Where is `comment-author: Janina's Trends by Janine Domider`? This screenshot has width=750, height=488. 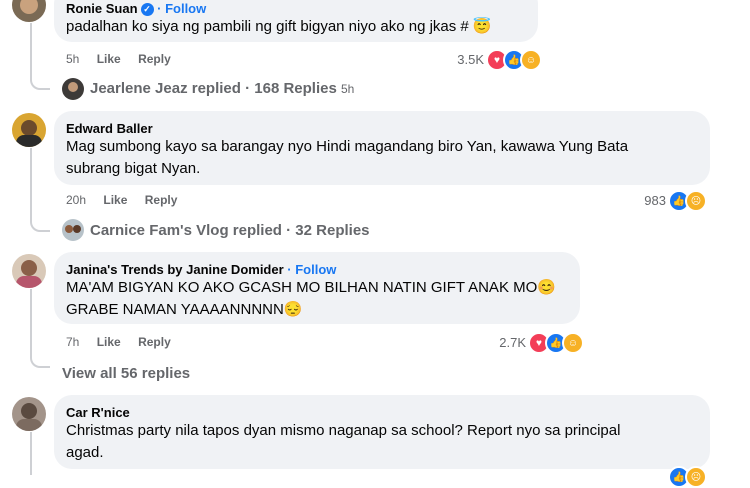
comment-author: Janina's Trends by Janine Domider is located at coordinates (175, 269).